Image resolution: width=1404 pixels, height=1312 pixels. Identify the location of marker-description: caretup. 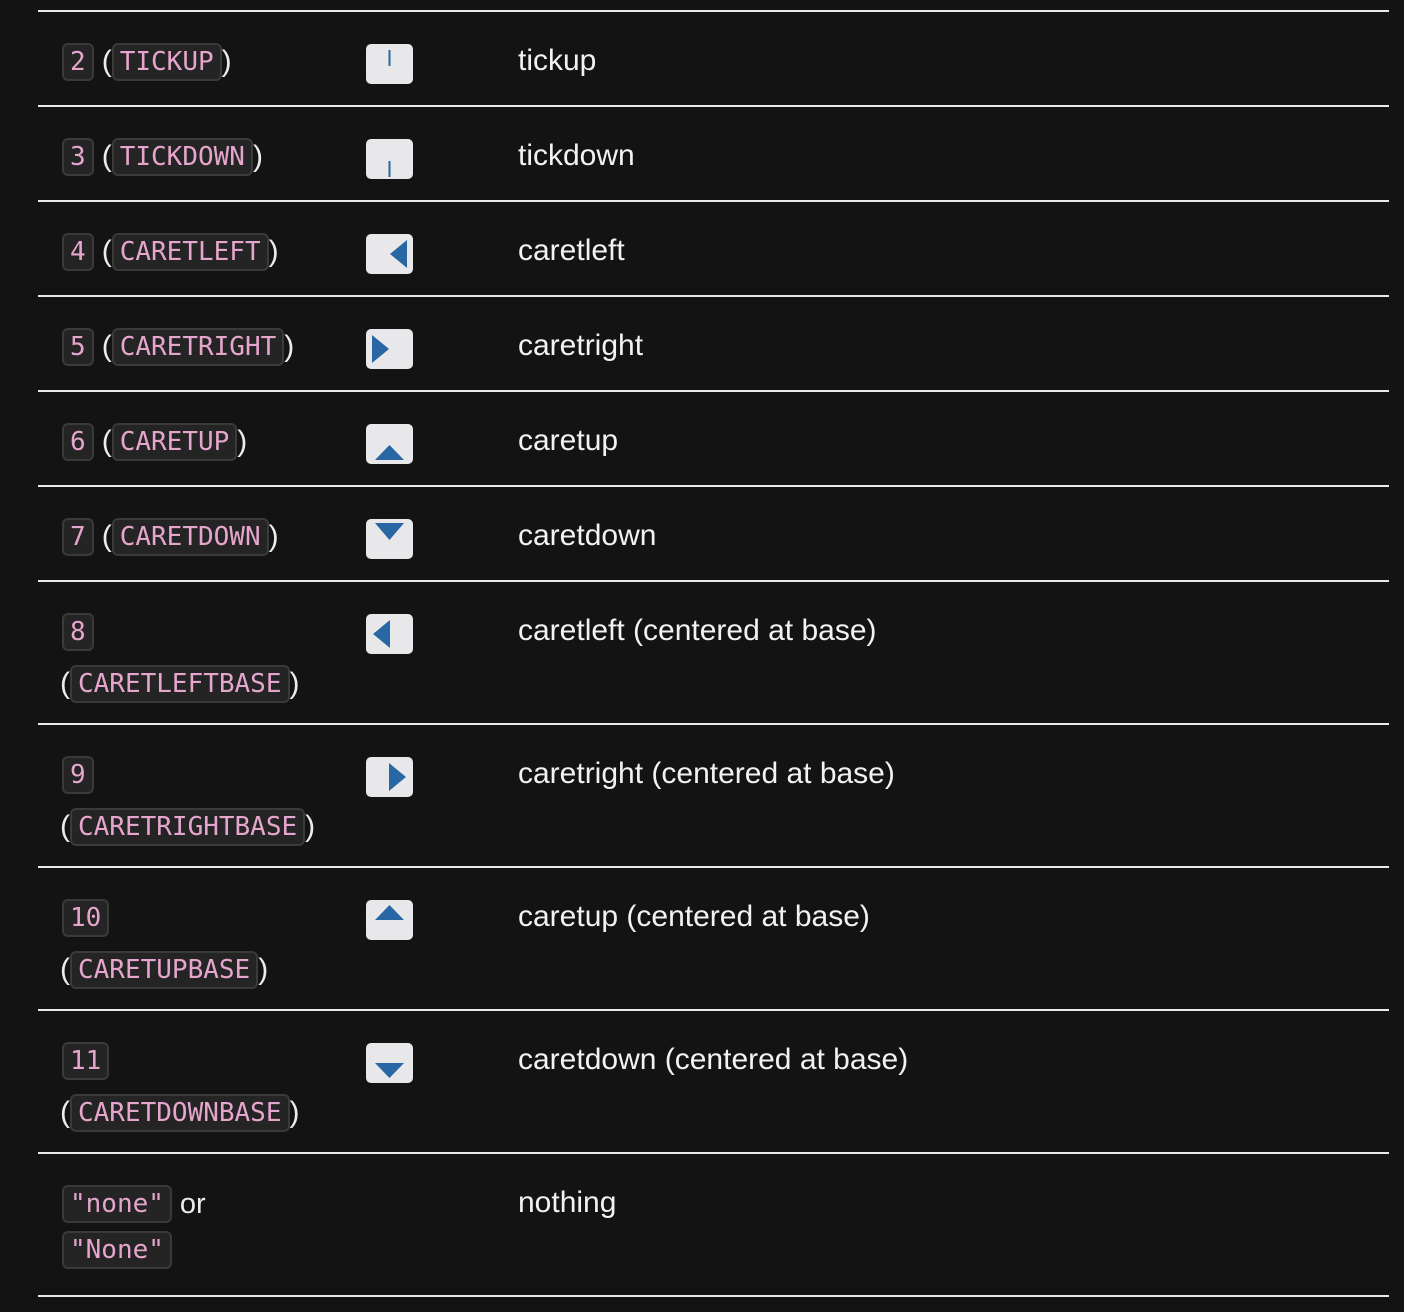
(568, 440).